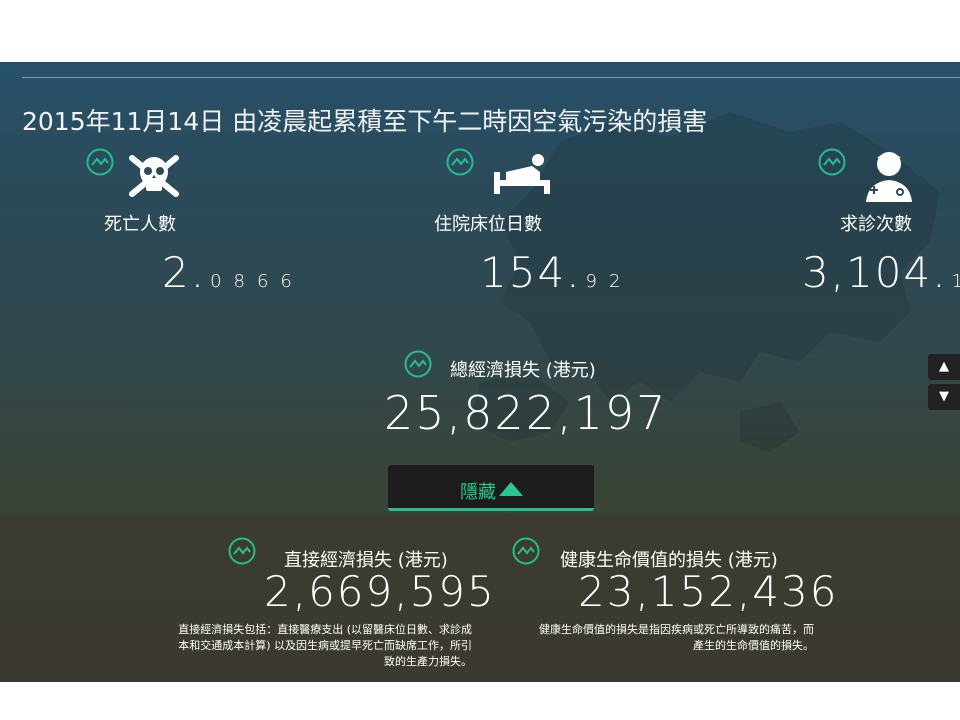 This screenshot has width=960, height=720. Describe the element at coordinates (944, 367) in the screenshot. I see `scroll-up-button: ▲` at that location.